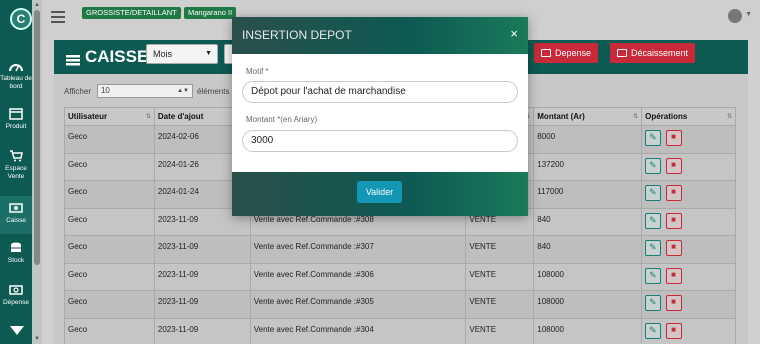 This screenshot has width=760, height=344. What do you see at coordinates (546, 53) in the screenshot?
I see `money-icon` at bounding box center [546, 53].